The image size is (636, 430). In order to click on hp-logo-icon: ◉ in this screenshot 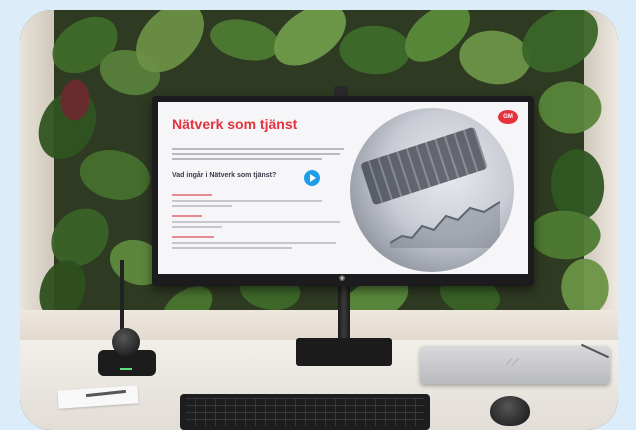, I will do `click(342, 278)`.